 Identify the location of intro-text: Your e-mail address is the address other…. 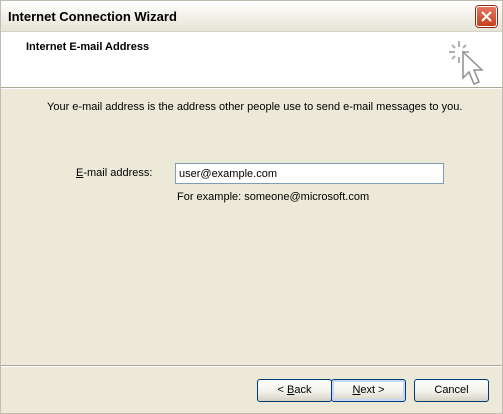
(255, 107).